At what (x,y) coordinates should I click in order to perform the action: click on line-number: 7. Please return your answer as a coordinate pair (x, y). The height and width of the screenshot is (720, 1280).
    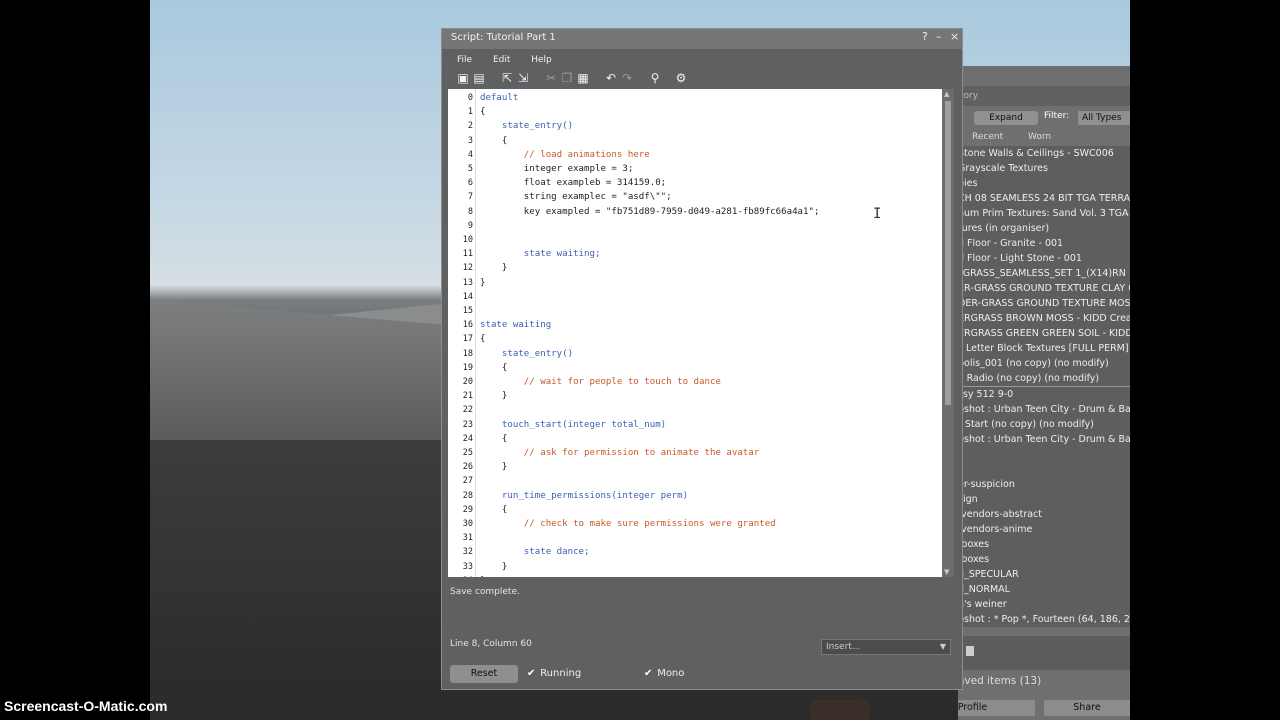
    Looking at the image, I should click on (470, 197).